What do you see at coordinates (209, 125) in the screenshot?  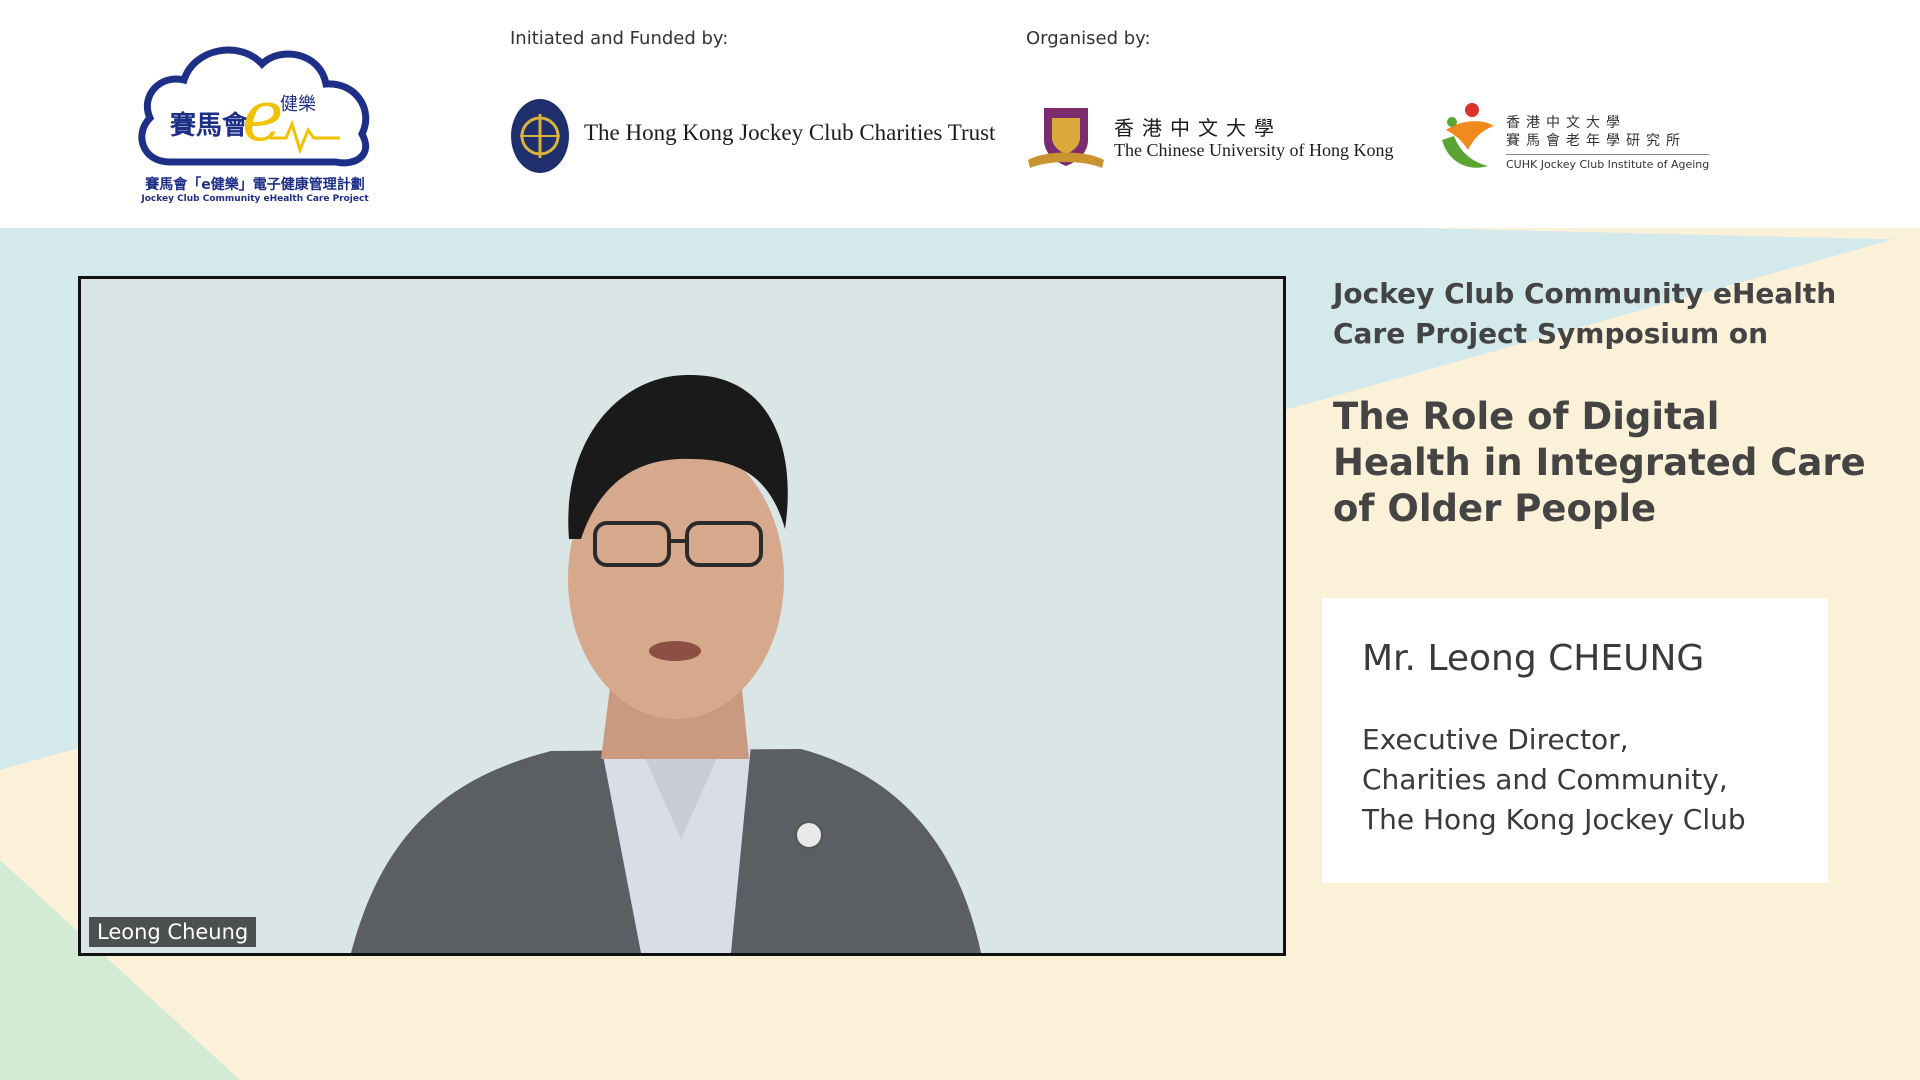 I see `logo-mark-left: 賽馬會` at bounding box center [209, 125].